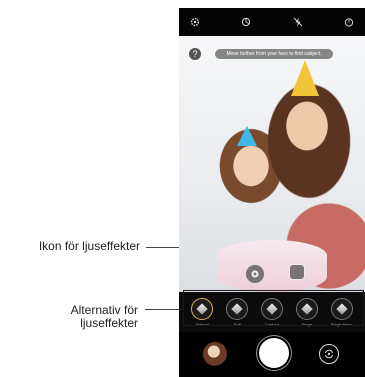  I want to click on camera-bottom-bar, so click(272, 354).